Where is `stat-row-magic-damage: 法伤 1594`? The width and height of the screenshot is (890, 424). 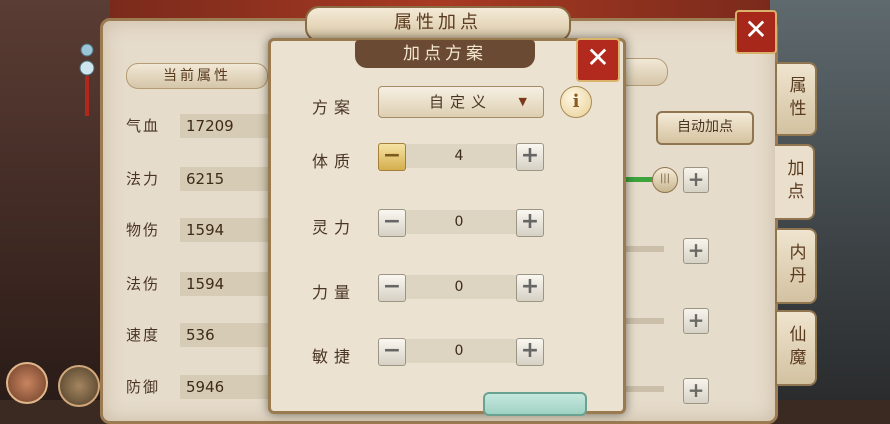
stat-row-magic-damage: 法伤 1594 is located at coordinates (202, 284).